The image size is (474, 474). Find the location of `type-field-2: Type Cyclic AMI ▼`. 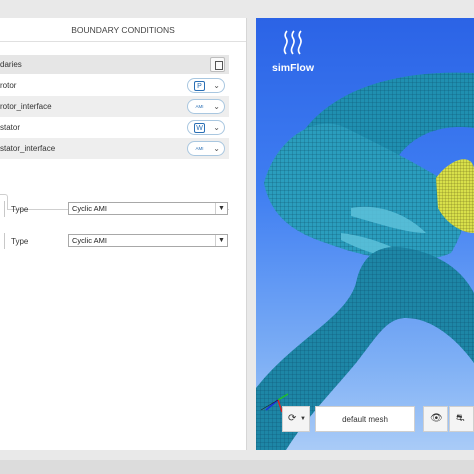

type-field-2: Type Cyclic AMI ▼ is located at coordinates (114, 241).